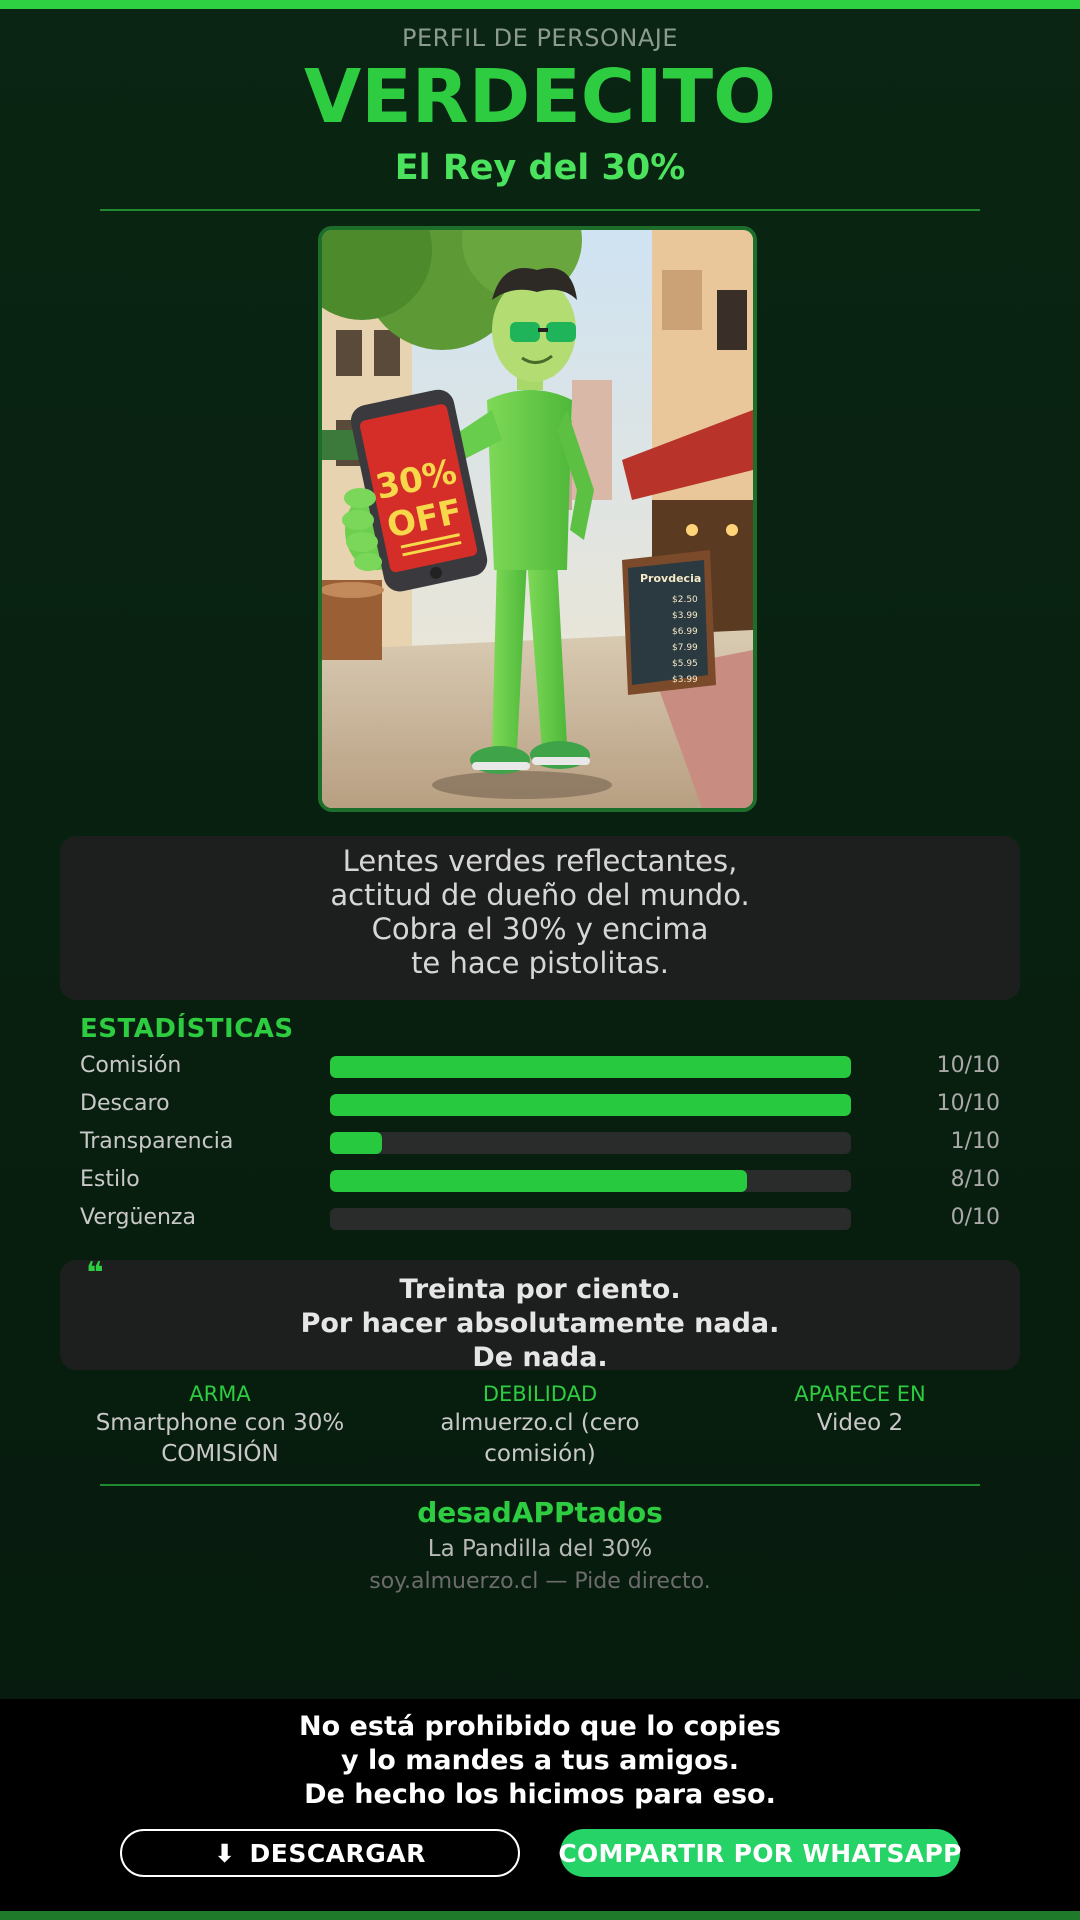 The width and height of the screenshot is (1080, 1920). What do you see at coordinates (685, 648) in the screenshot?
I see `menu-price: $7.99` at bounding box center [685, 648].